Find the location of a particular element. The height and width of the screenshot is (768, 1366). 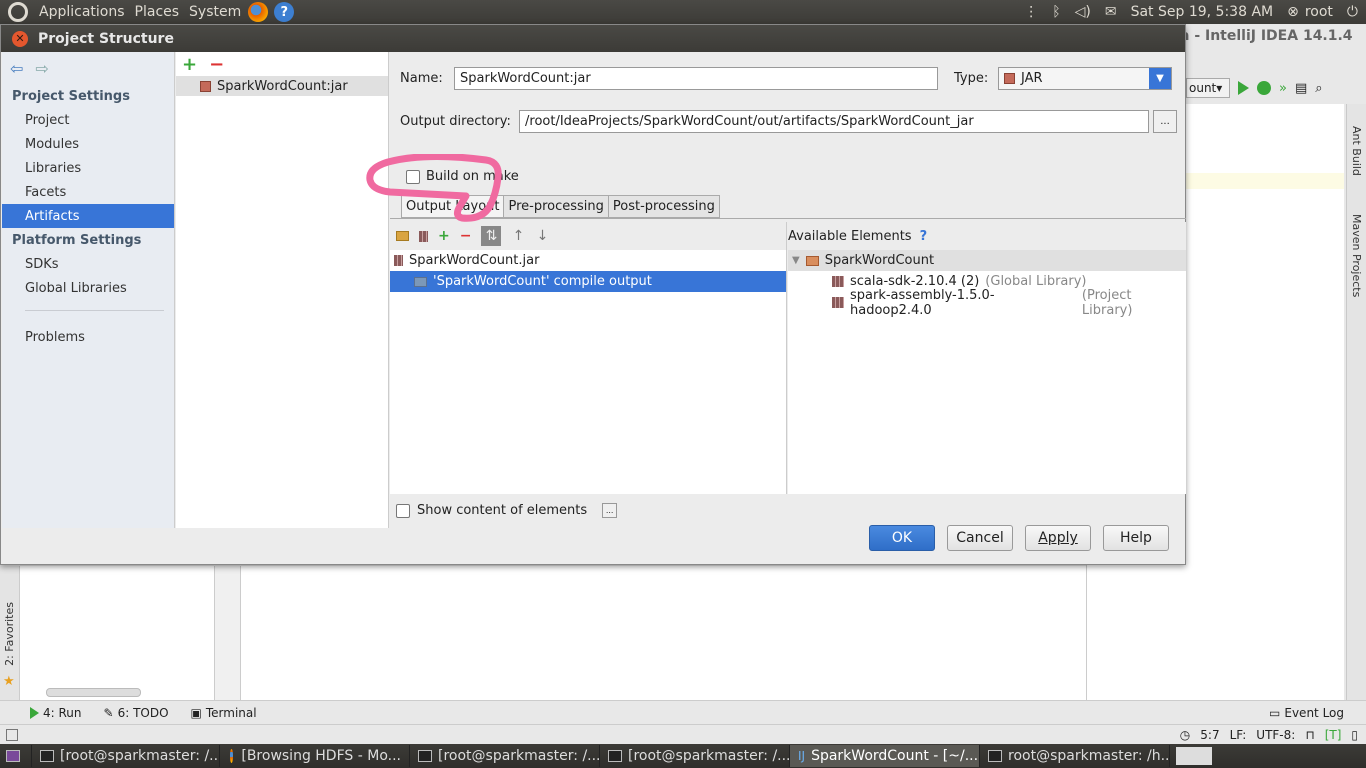

apply-button: Apply is located at coordinates (1058, 538).